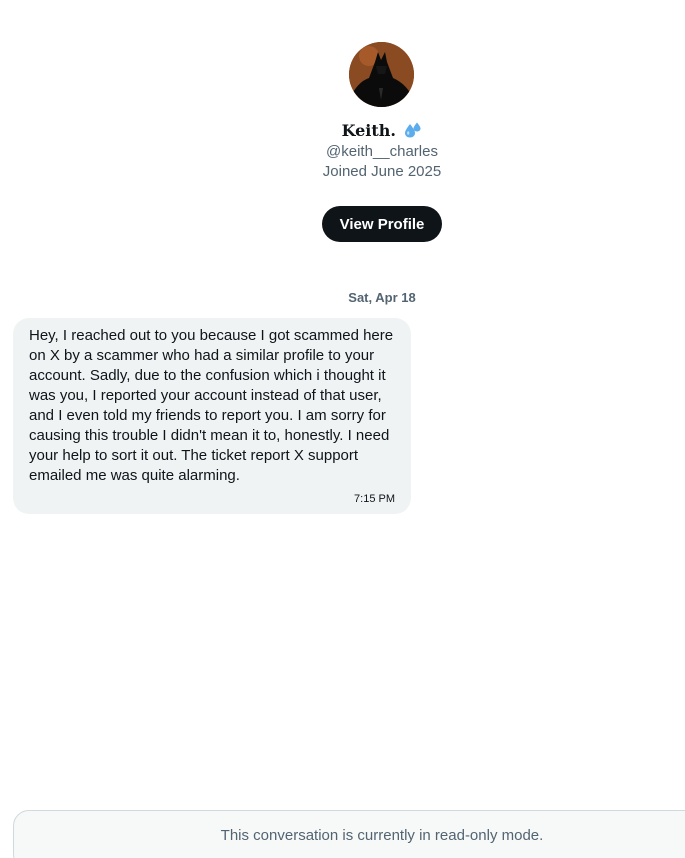  I want to click on message-timestamp: 7:15 PM, so click(374, 499).